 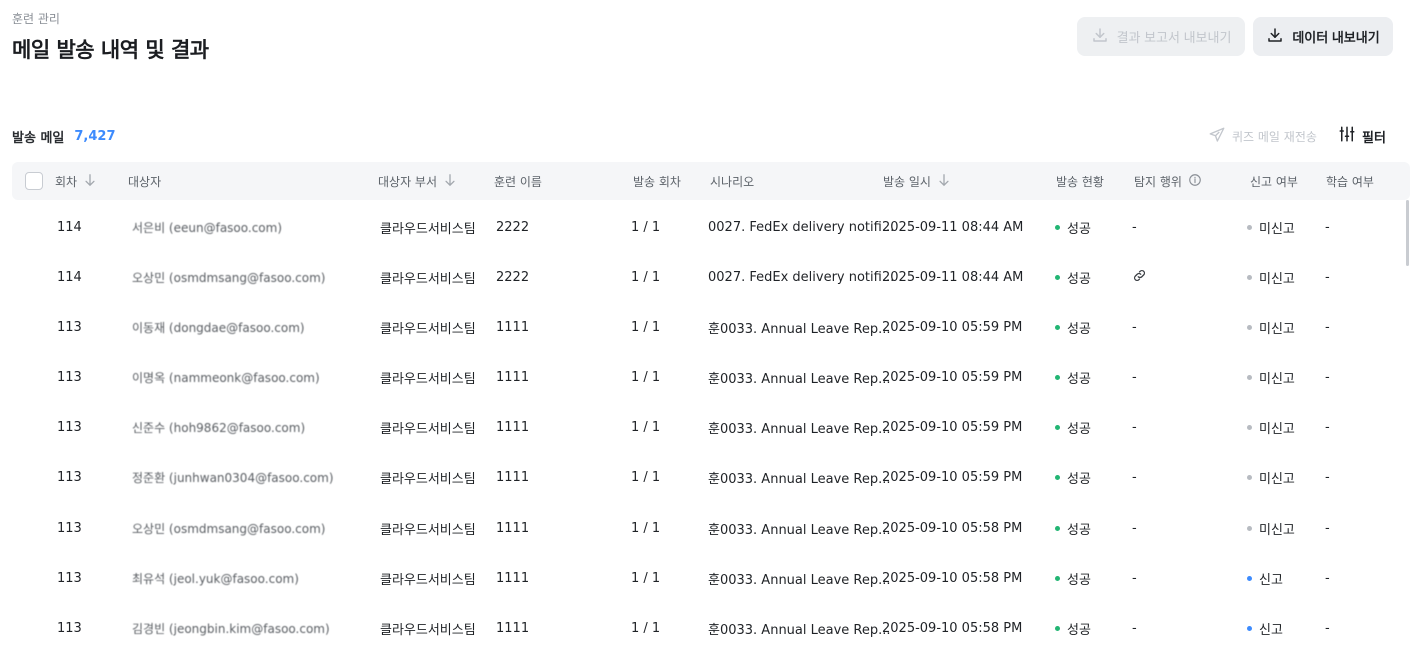 What do you see at coordinates (1195, 181) in the screenshot?
I see `info-icon` at bounding box center [1195, 181].